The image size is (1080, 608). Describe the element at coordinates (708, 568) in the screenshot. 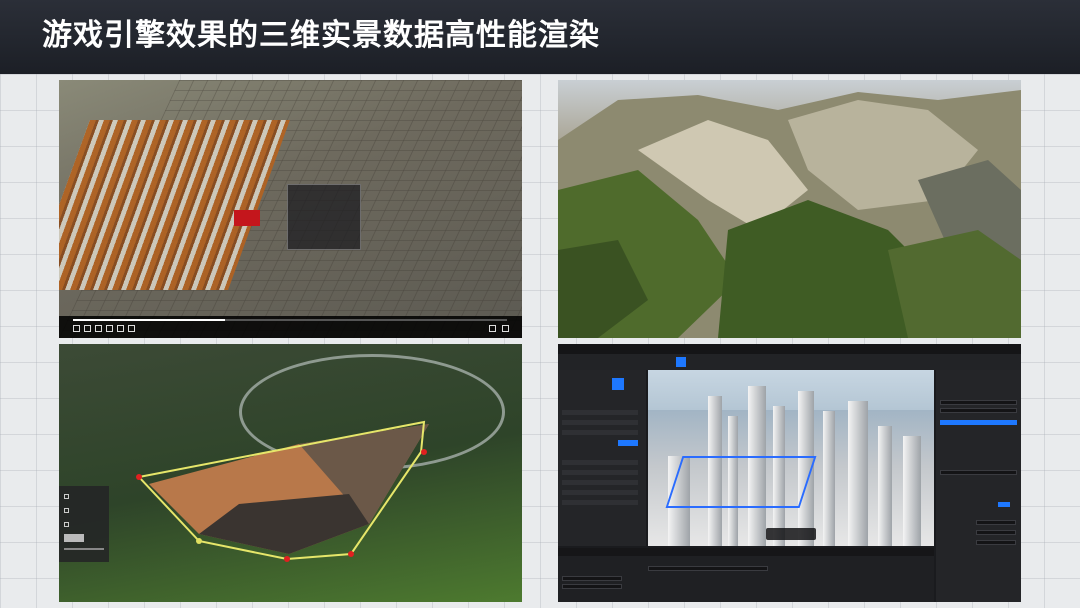

I see `content-search-field` at that location.